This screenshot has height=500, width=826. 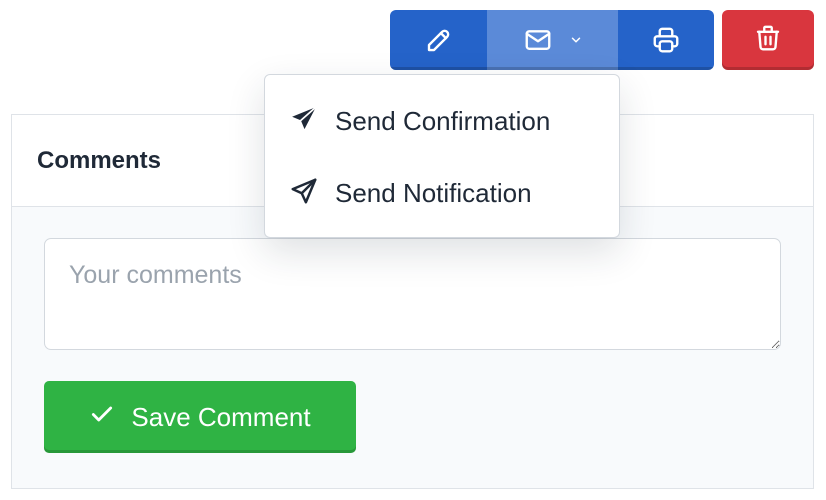 What do you see at coordinates (433, 192) in the screenshot?
I see `menu-item-label: Send Notification` at bounding box center [433, 192].